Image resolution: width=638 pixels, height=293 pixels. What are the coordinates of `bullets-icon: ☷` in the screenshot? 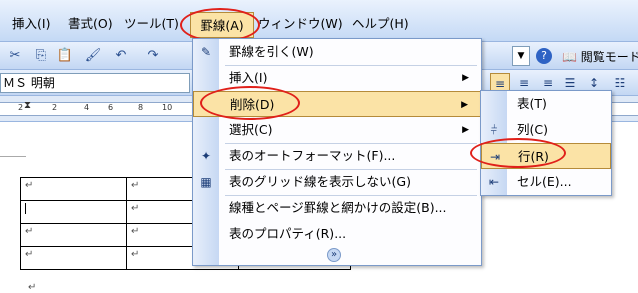 It's located at (620, 83).